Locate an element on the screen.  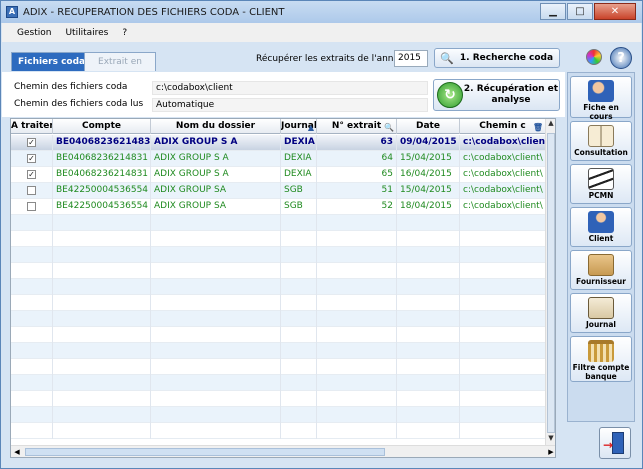
year-input: 2015 is located at coordinates (411, 58).